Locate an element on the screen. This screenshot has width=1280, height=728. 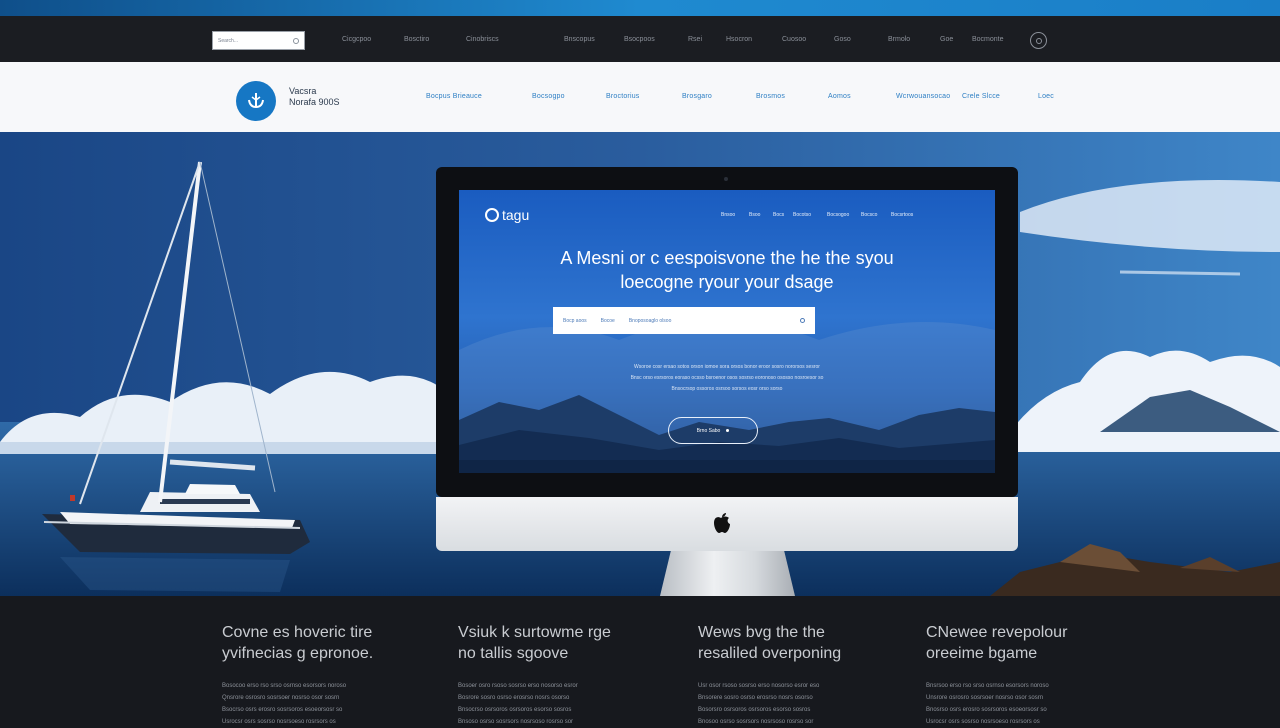
feature-title-line-1: Covne es hoveric tire is located at coordinates (297, 632).